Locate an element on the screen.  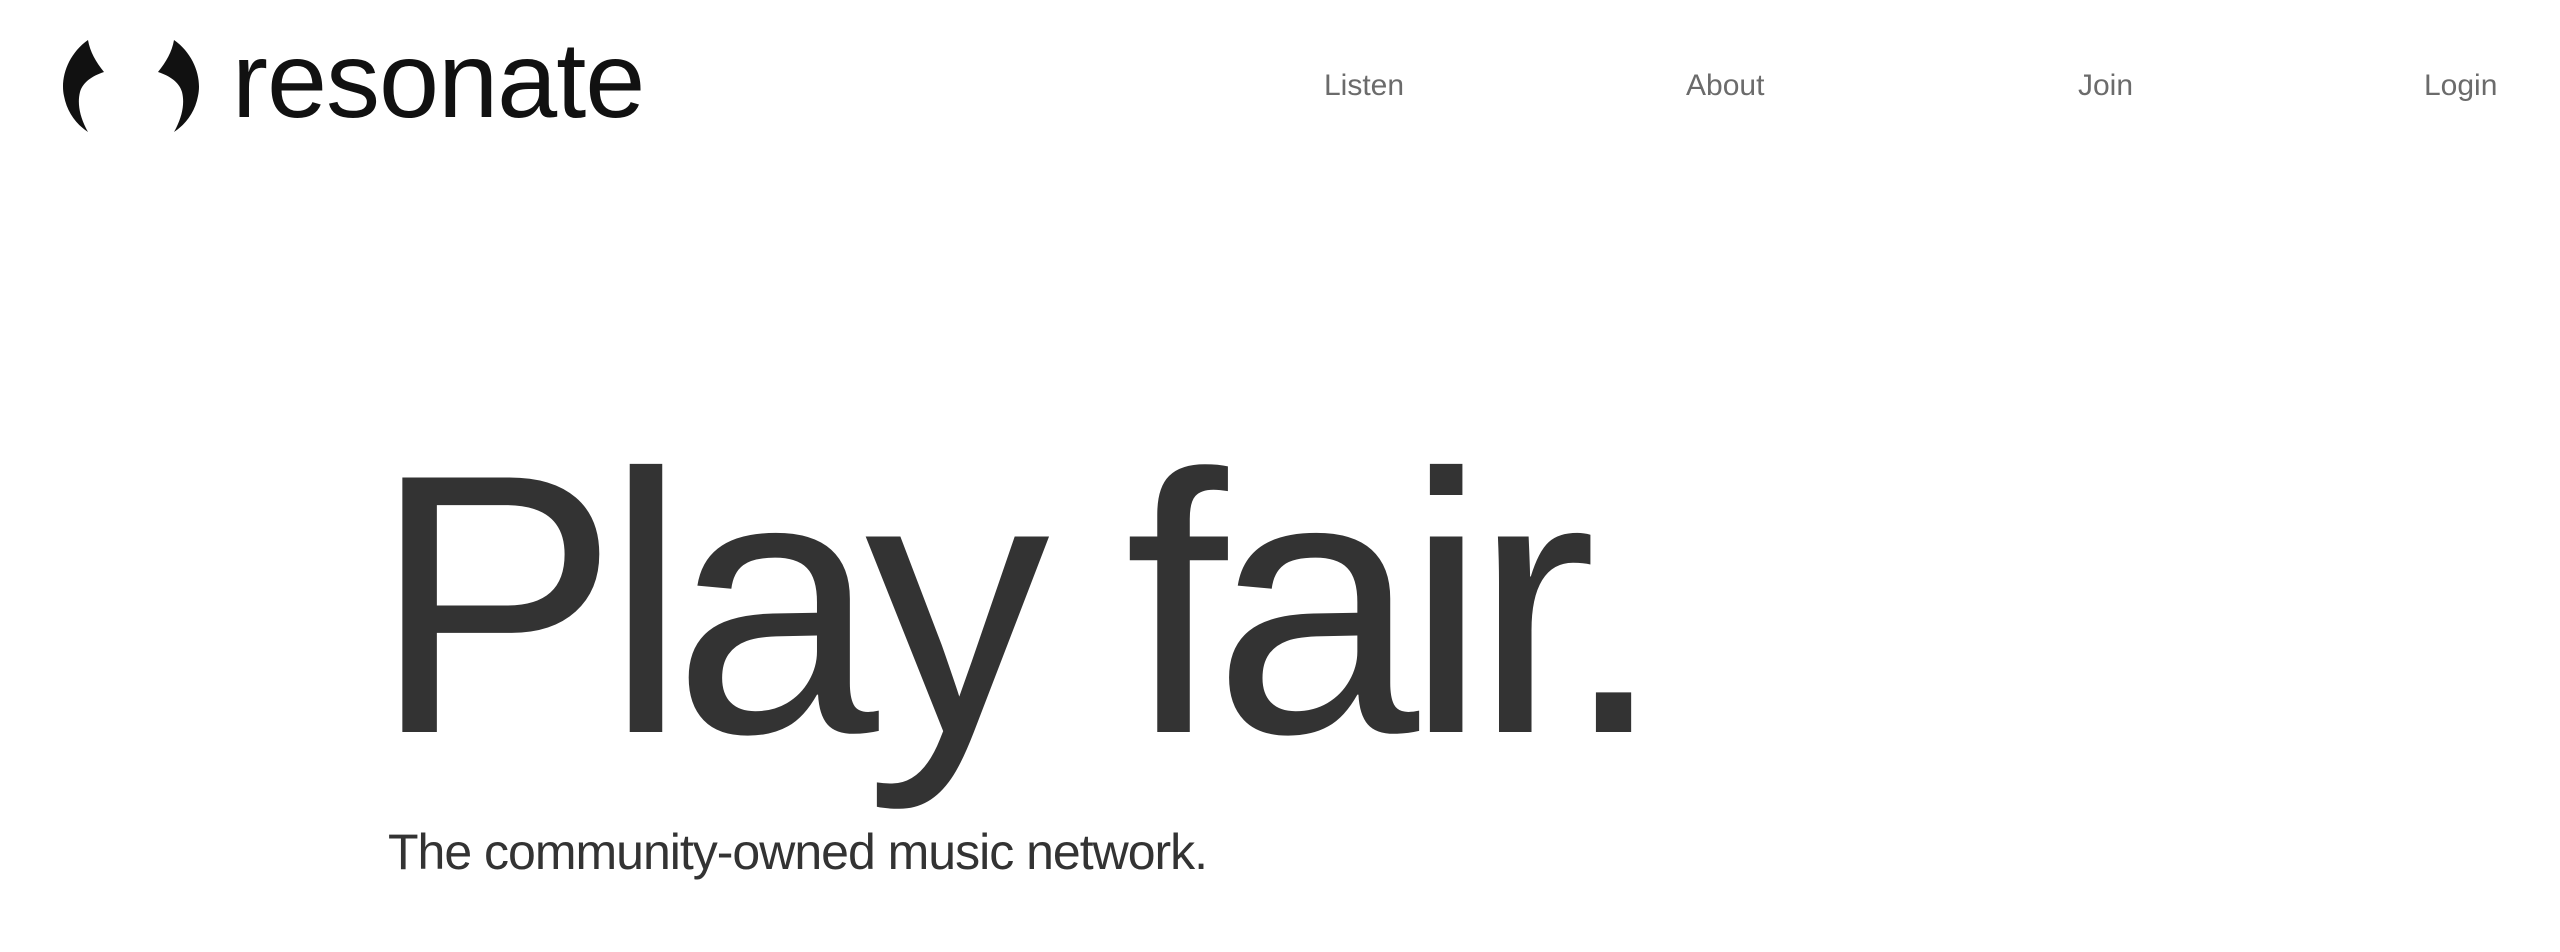
nav-link-join: Join is located at coordinates (2105, 86).